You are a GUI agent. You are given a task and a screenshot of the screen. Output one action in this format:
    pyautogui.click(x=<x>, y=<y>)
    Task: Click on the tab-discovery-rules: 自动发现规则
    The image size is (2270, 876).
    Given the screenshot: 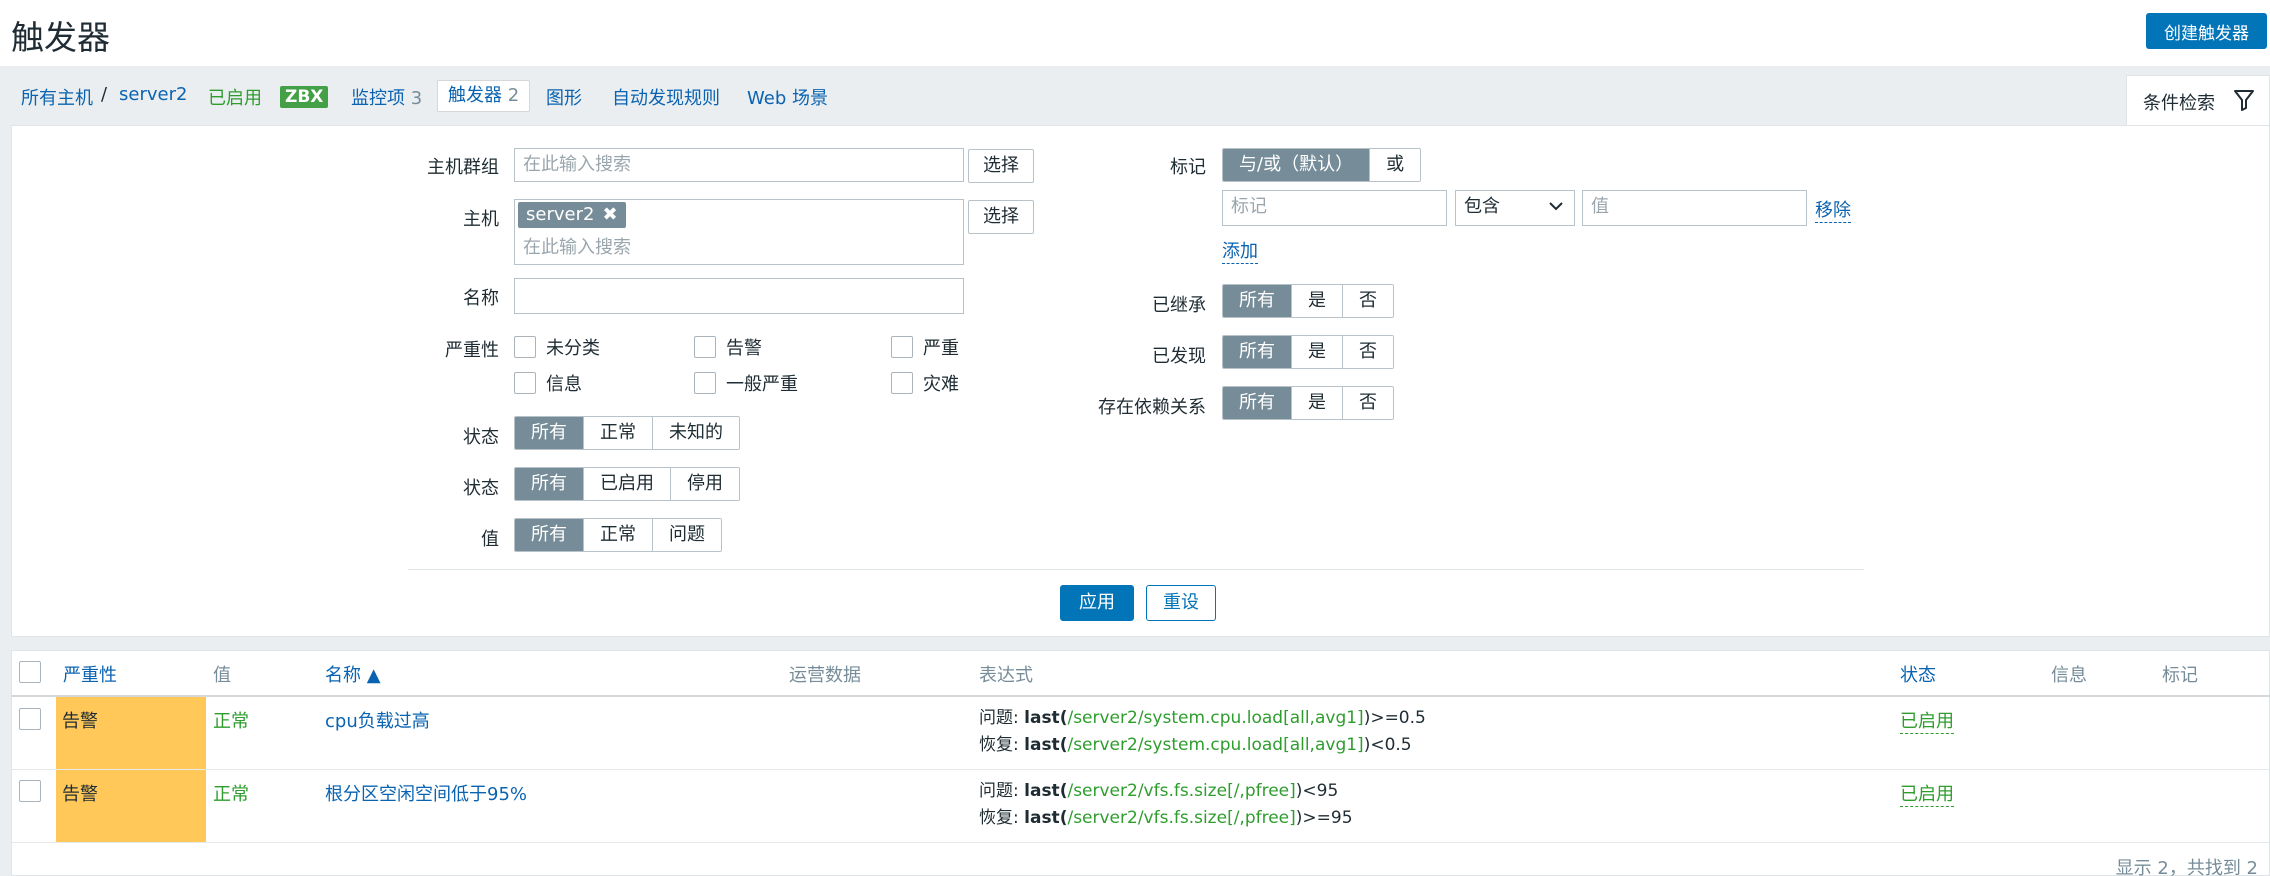 What is the action you would take?
    pyautogui.click(x=666, y=97)
    